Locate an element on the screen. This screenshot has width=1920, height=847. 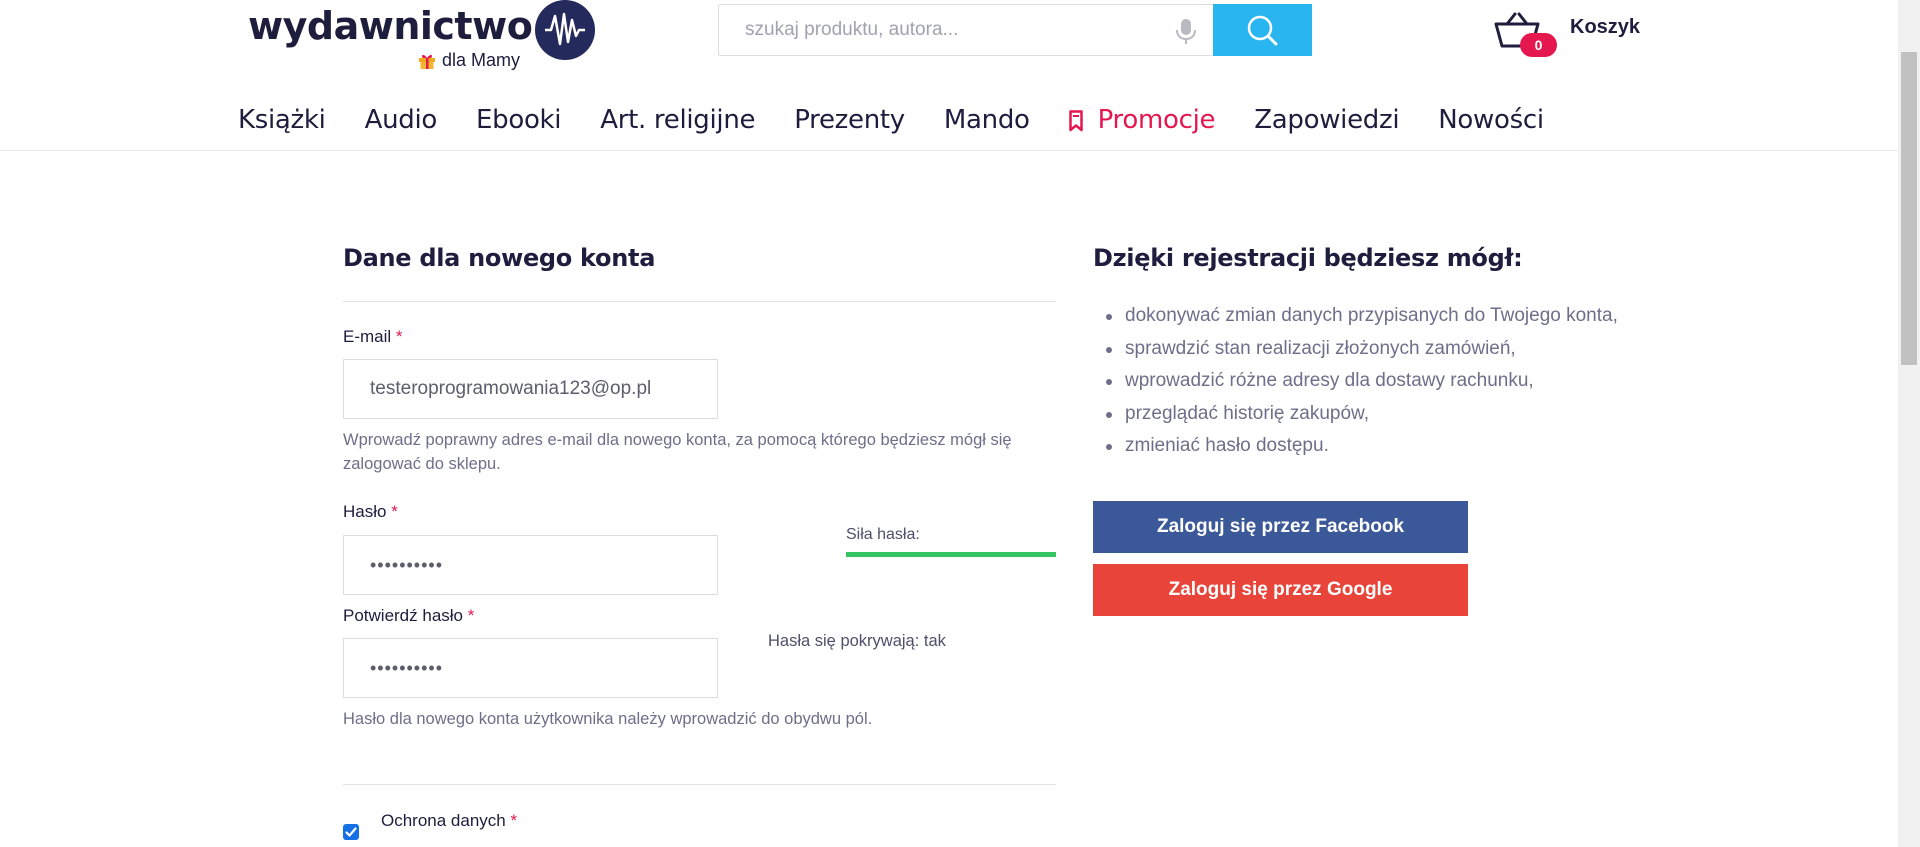
list-item: przeglądać historię zakupów, is located at coordinates (1356, 414).